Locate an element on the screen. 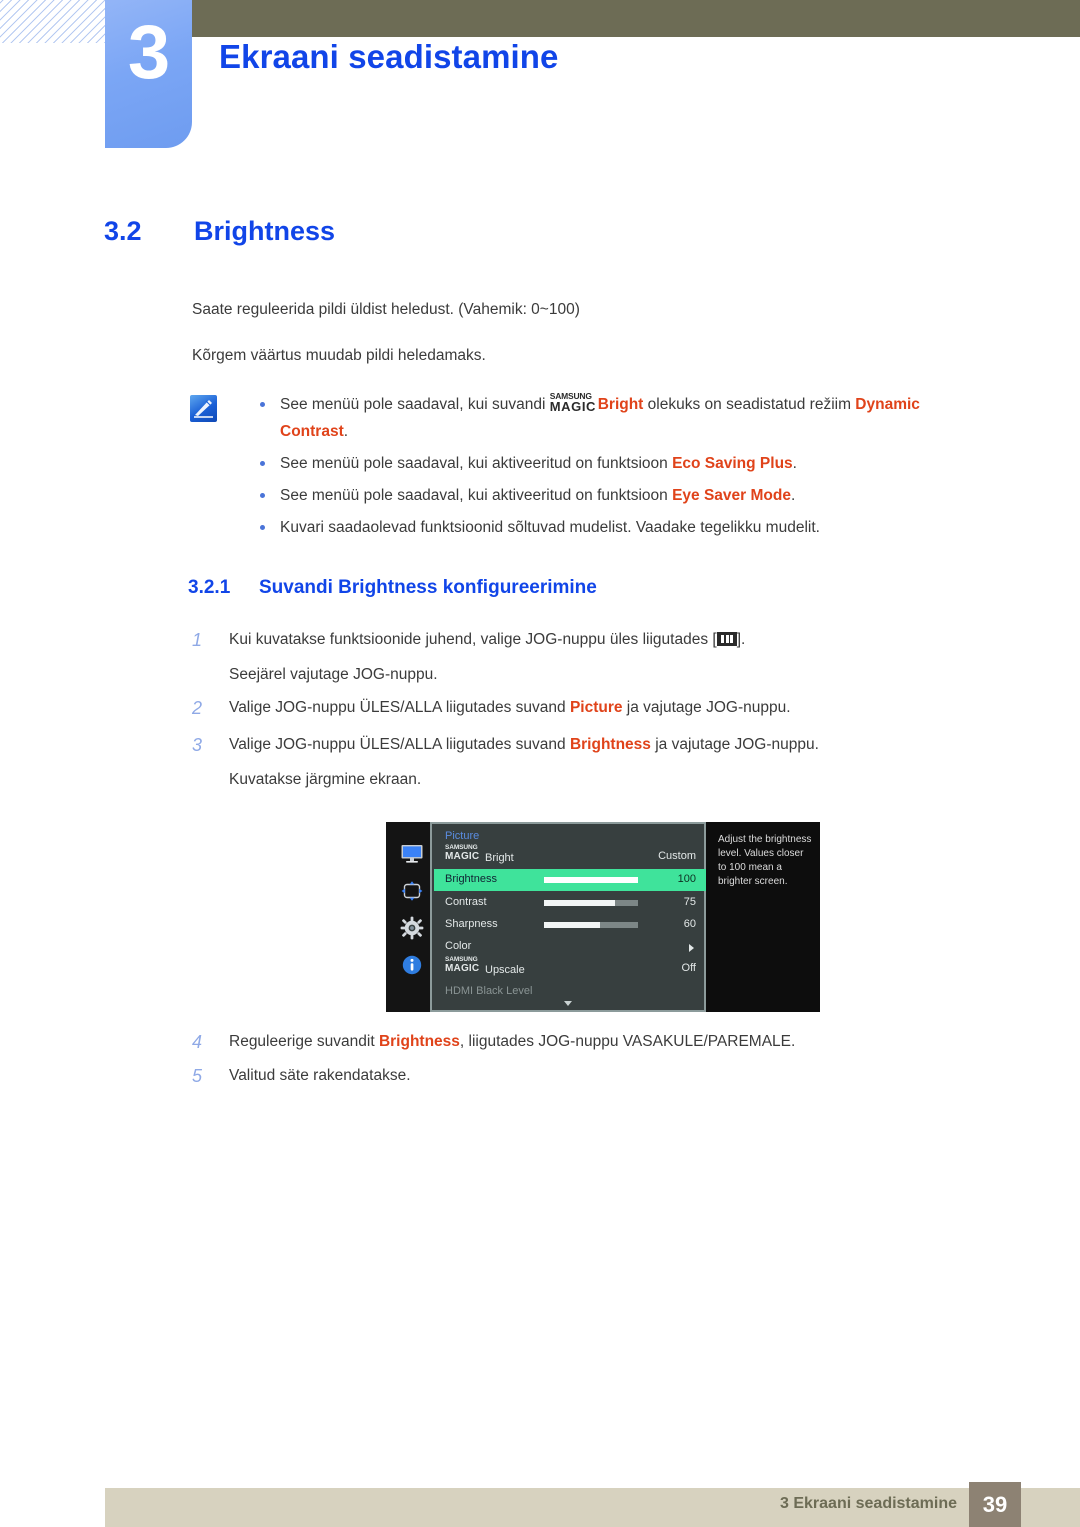 The height and width of the screenshot is (1527, 1080). note-highlight: Eye Saver Mode is located at coordinates (731, 495).